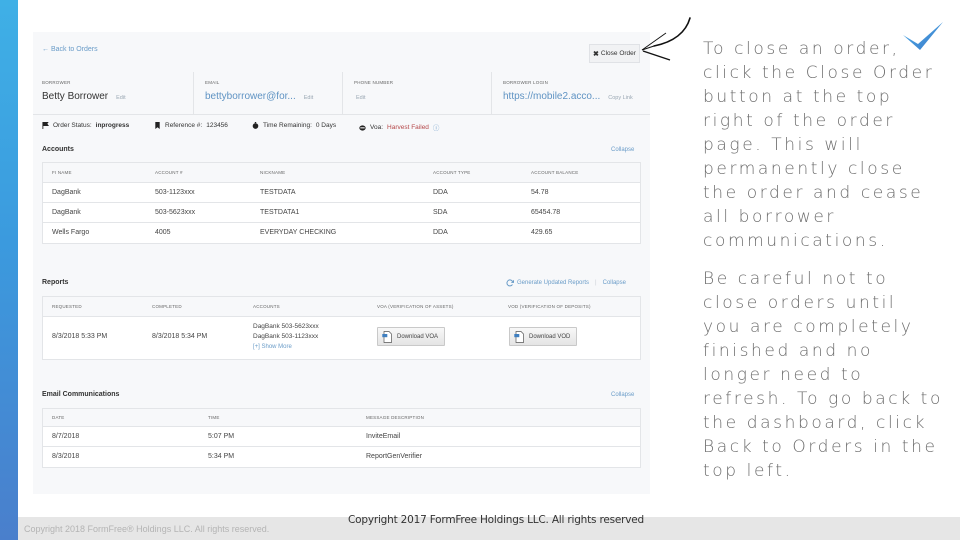 The width and height of the screenshot is (960, 540). Describe the element at coordinates (308, 98) in the screenshot. I see `edit-email-link: Edit` at that location.